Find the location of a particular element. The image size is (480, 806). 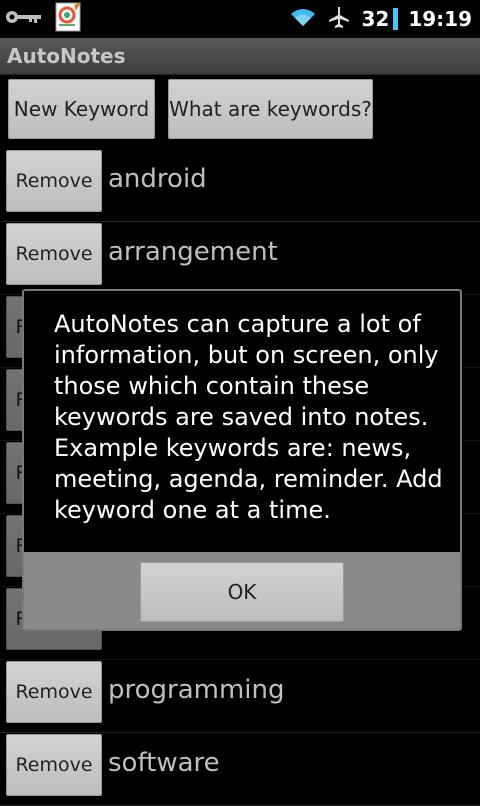

what-are-keywords-button: What are keywords? is located at coordinates (270, 109).